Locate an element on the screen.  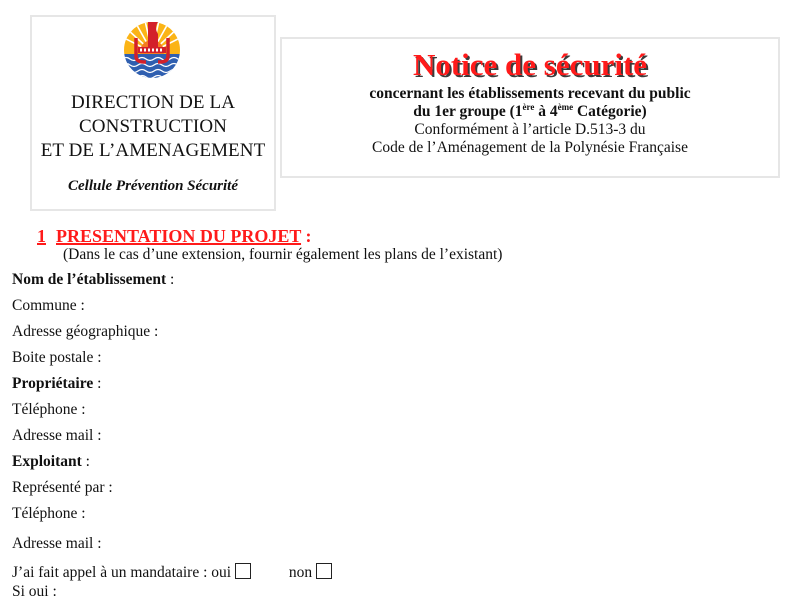
form-field-row: Exploitant : is located at coordinates (51, 462).